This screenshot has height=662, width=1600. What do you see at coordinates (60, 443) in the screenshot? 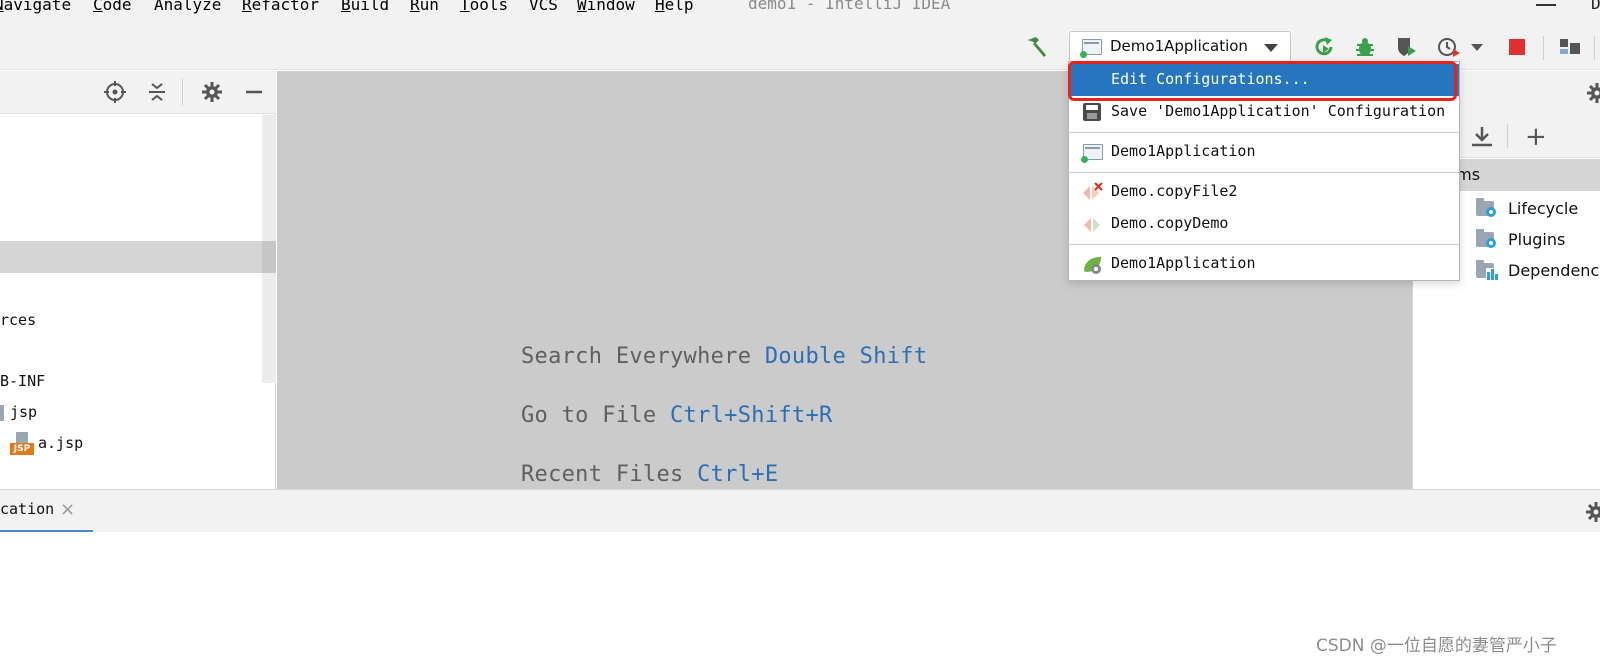
I see `tree-item-a-jsp: a.jsp` at bounding box center [60, 443].